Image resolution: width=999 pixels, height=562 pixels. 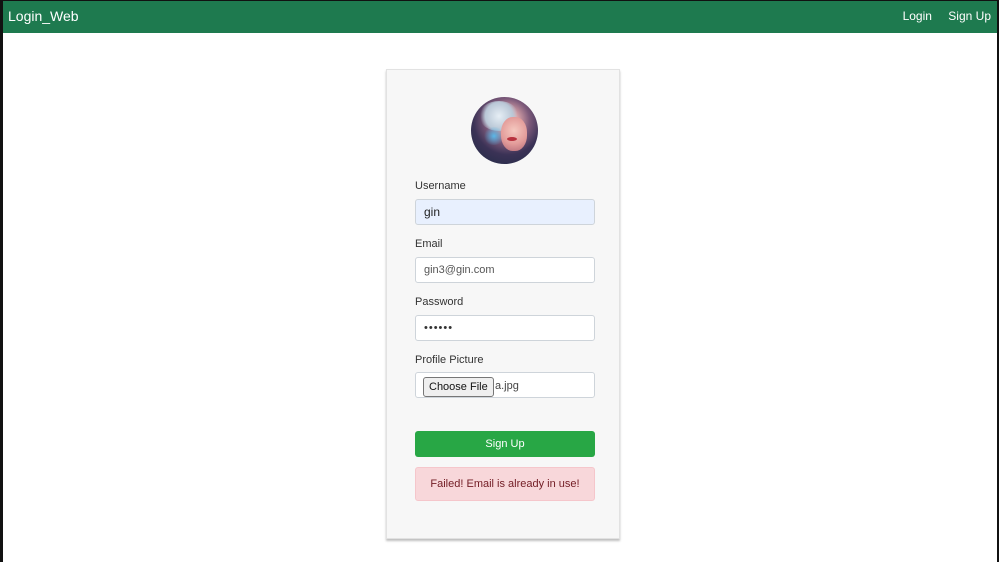 What do you see at coordinates (505, 484) in the screenshot?
I see `error-alert: Failed! Email is already in use!` at bounding box center [505, 484].